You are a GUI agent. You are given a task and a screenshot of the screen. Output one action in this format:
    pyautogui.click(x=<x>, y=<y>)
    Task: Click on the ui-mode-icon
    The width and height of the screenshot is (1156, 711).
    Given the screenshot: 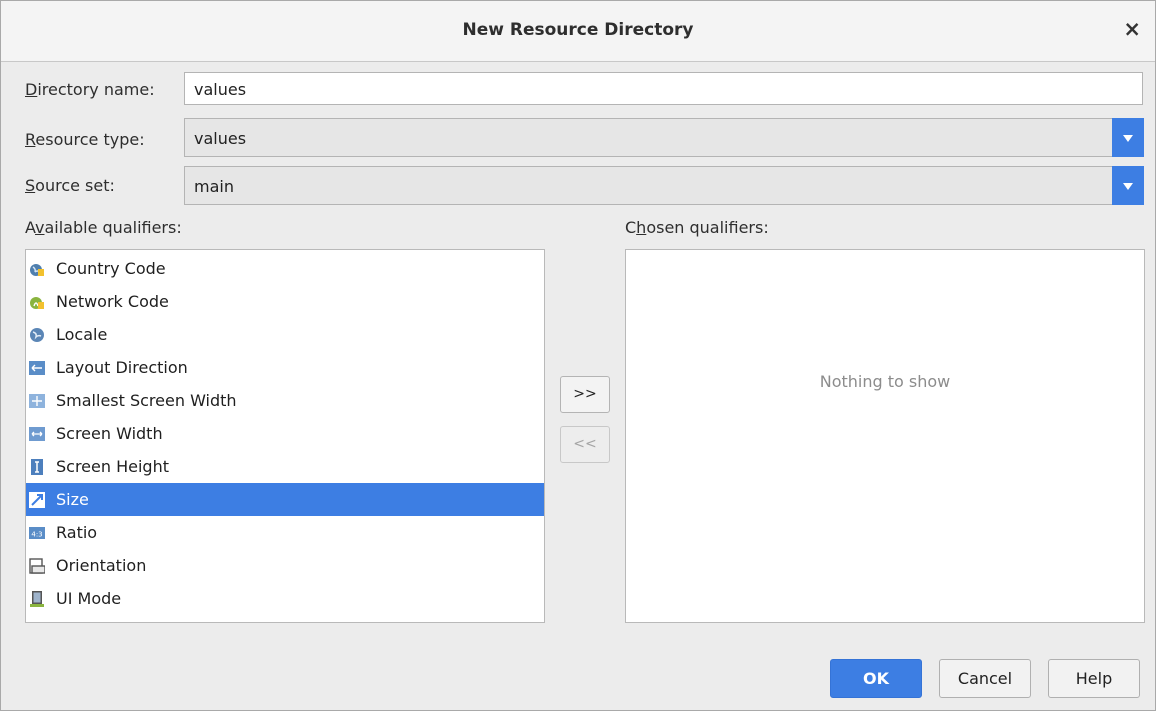 What is the action you would take?
    pyautogui.click(x=37, y=599)
    